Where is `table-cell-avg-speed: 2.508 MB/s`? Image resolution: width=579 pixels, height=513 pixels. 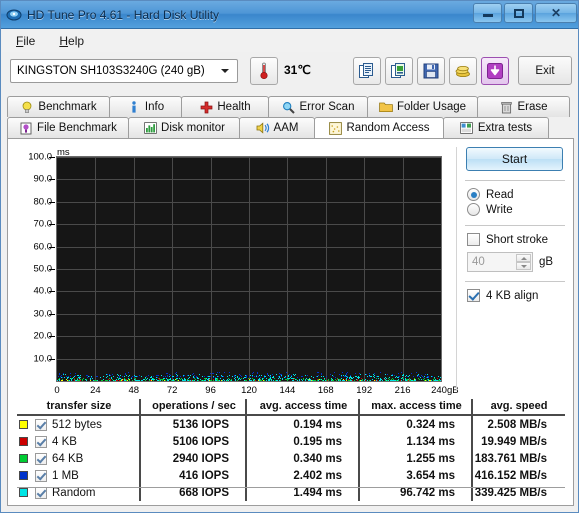 table-cell-avg-speed: 2.508 MB/s is located at coordinates (517, 424).